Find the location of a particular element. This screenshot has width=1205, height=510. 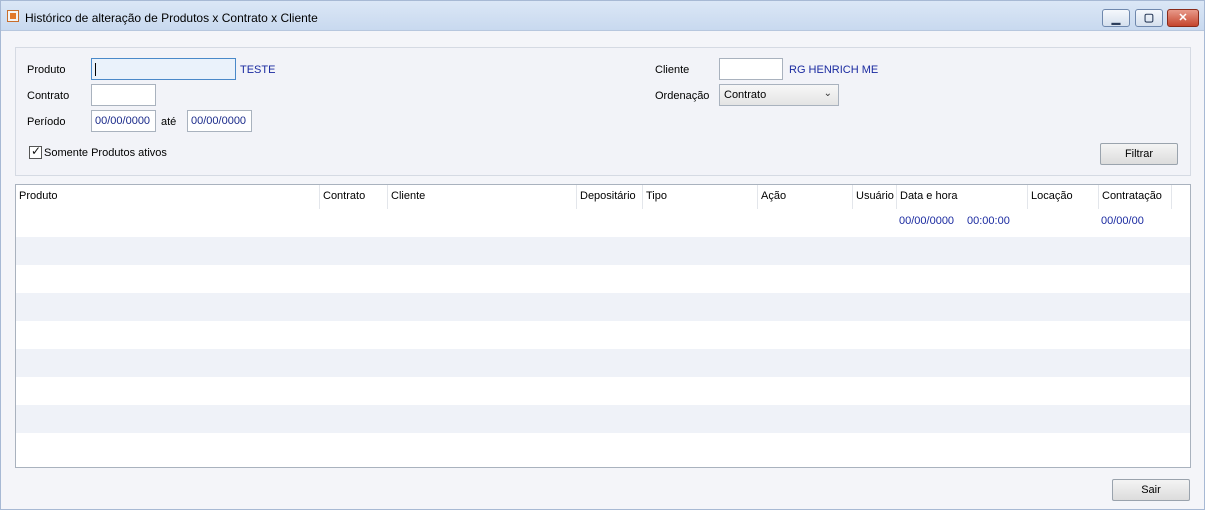

check-icon: ✓ is located at coordinates (36, 151).